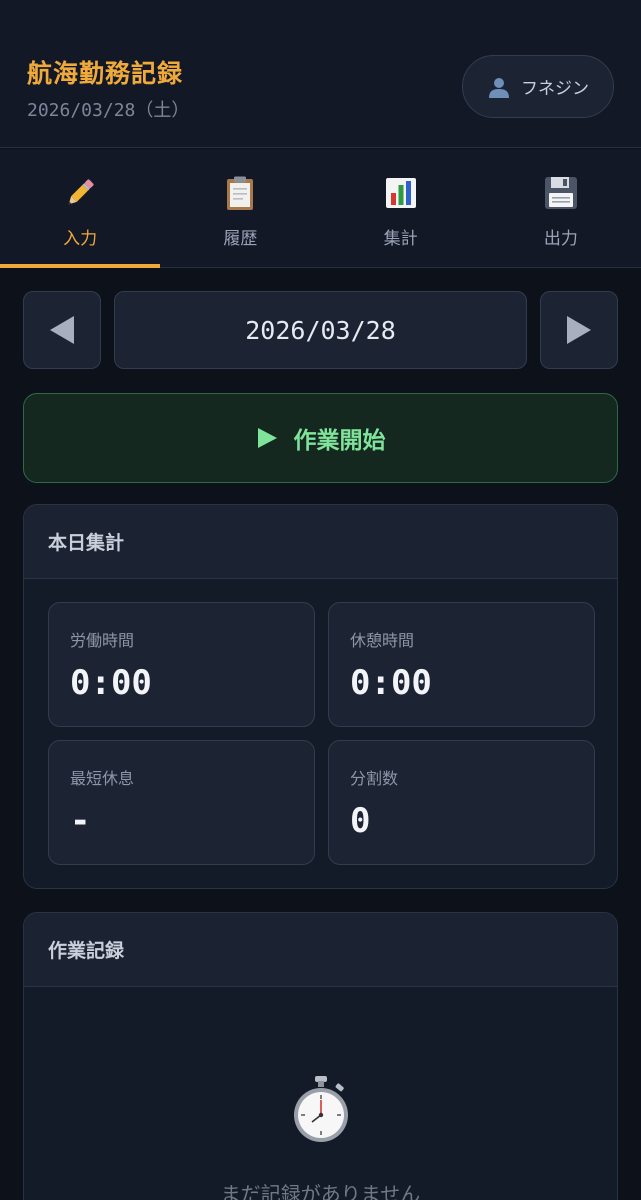 Image resolution: width=641 pixels, height=1200 pixels. Describe the element at coordinates (320, 1191) in the screenshot. I see `empty-records-message: まだ記録がありません` at that location.